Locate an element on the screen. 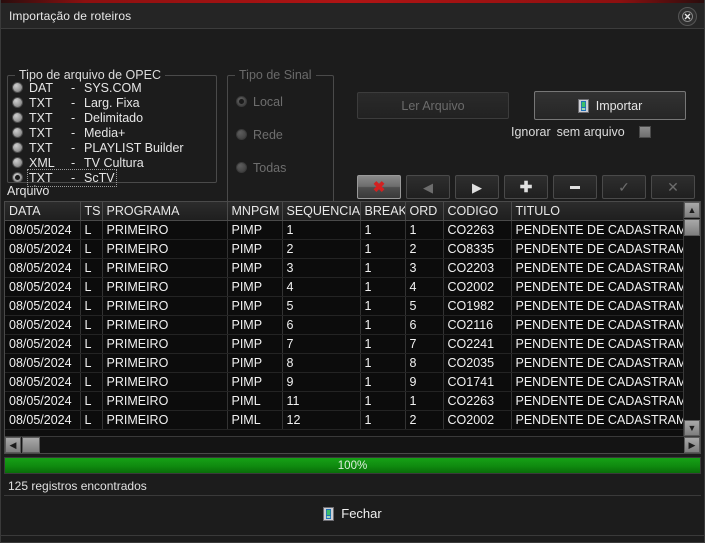  cancel-button: ✖ is located at coordinates (379, 187).